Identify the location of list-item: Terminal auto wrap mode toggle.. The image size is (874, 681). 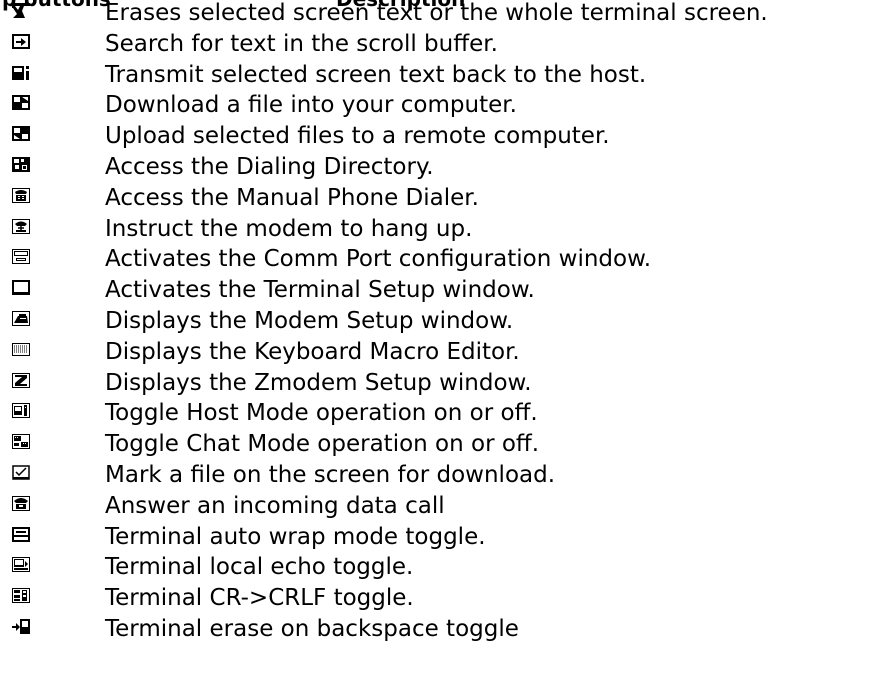
(437, 539).